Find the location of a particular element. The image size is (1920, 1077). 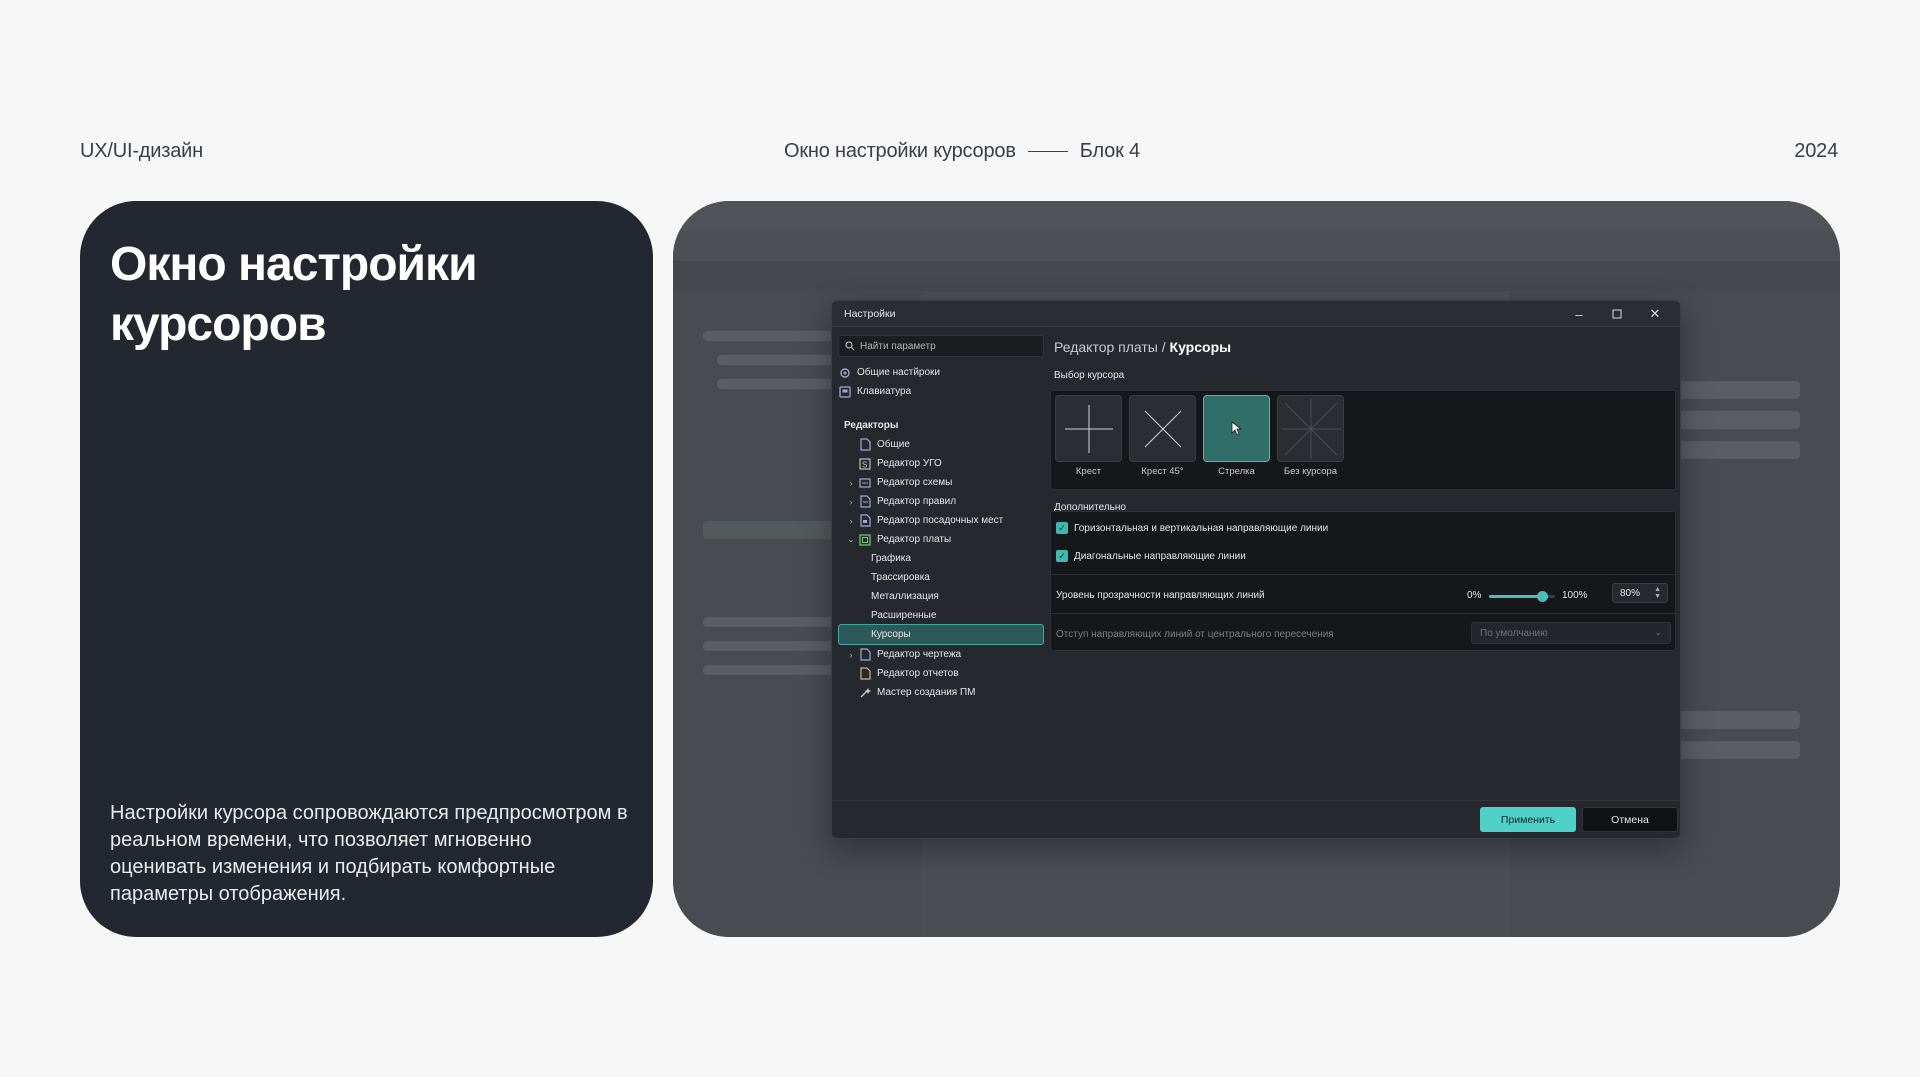

sidebar-item-footprint-editor: › Редактор посадочных мест is located at coordinates (941, 520).